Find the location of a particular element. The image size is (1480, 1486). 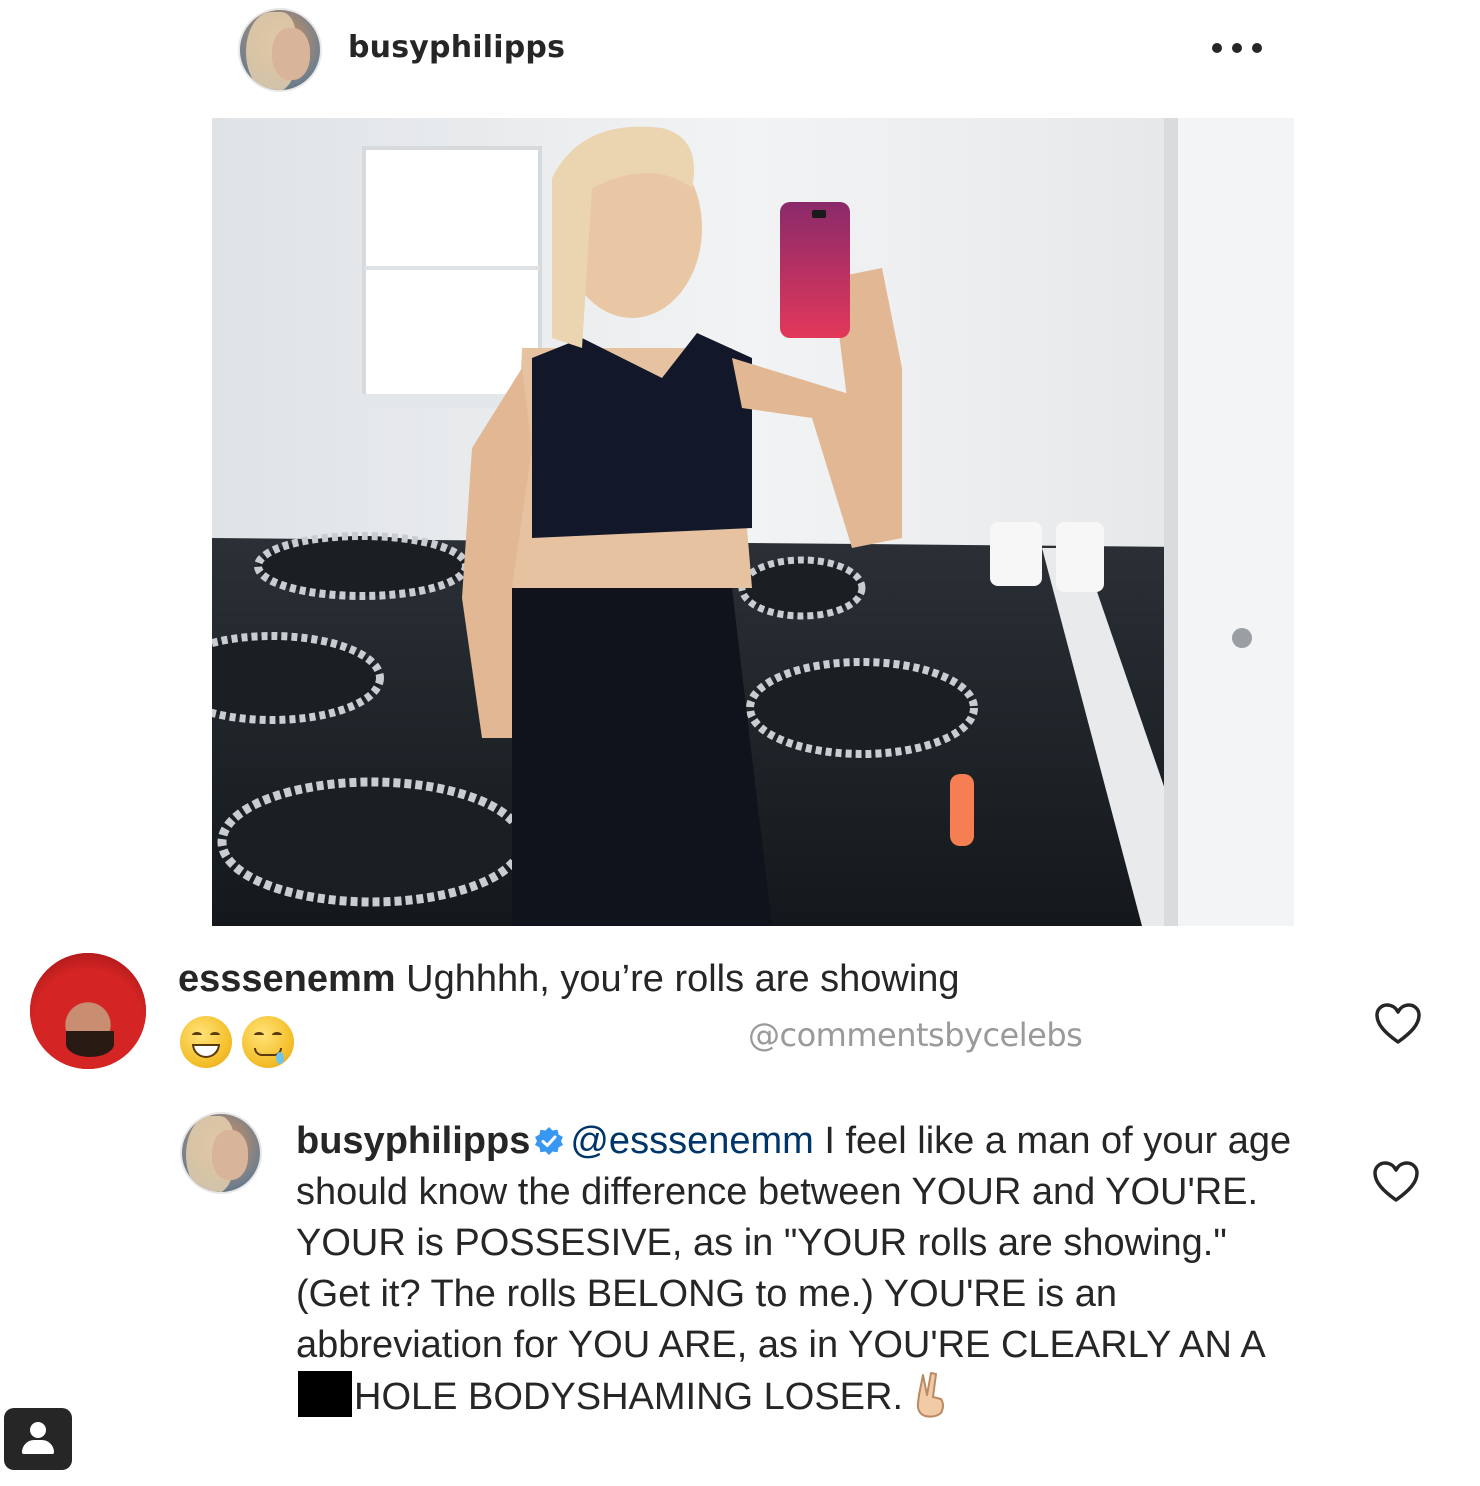

drooling-emoji-icon is located at coordinates (268, 1042).